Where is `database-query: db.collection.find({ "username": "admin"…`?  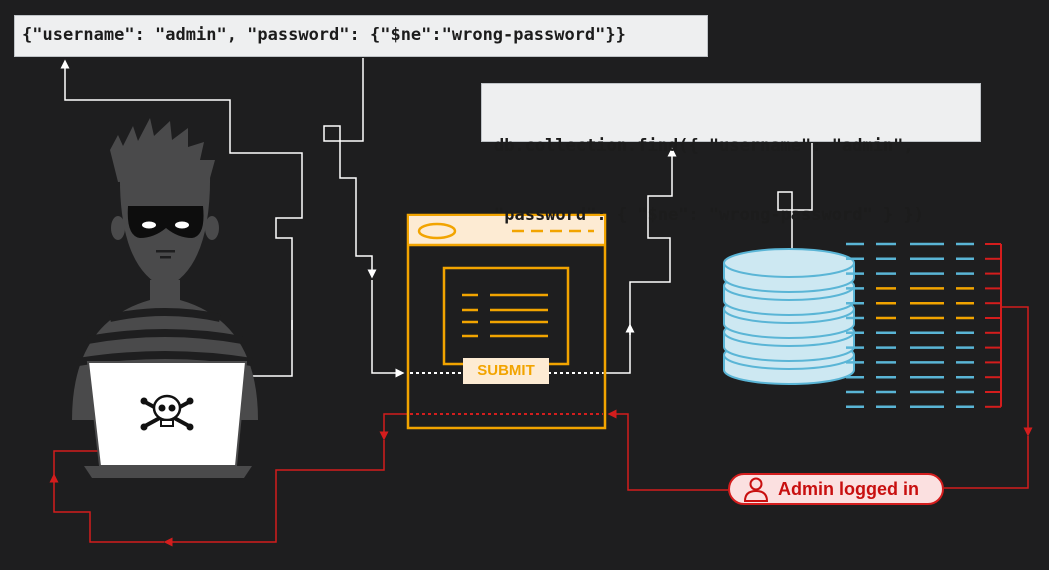 database-query: db.collection.find({ "username": "admin"… is located at coordinates (731, 154).